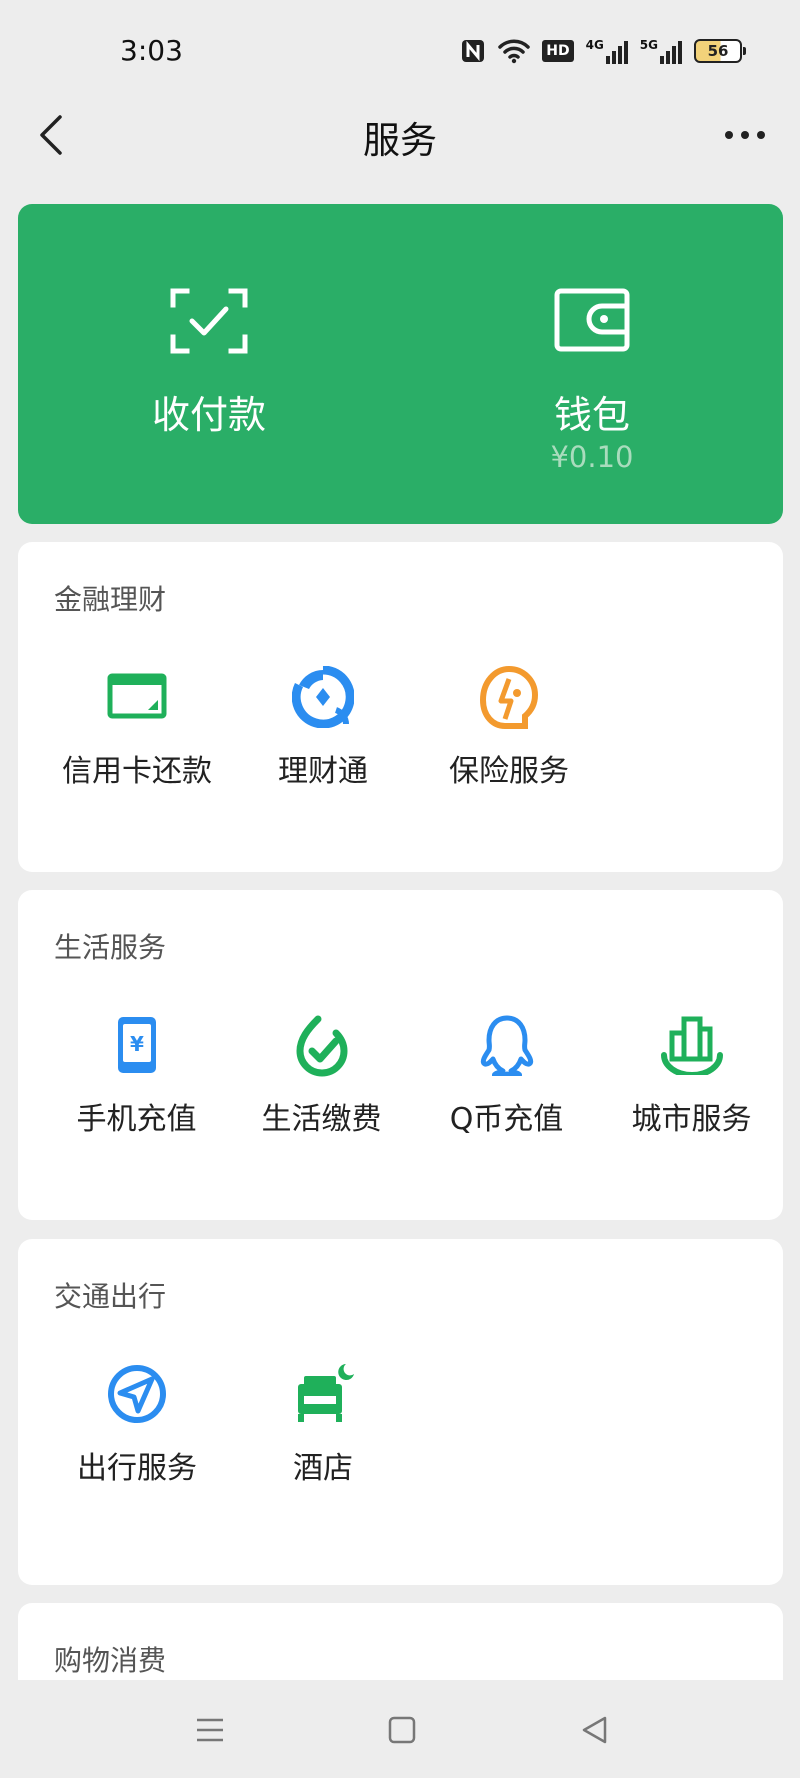 The image size is (800, 1778). Describe the element at coordinates (137, 697) in the screenshot. I see `credit-card-icon` at that location.